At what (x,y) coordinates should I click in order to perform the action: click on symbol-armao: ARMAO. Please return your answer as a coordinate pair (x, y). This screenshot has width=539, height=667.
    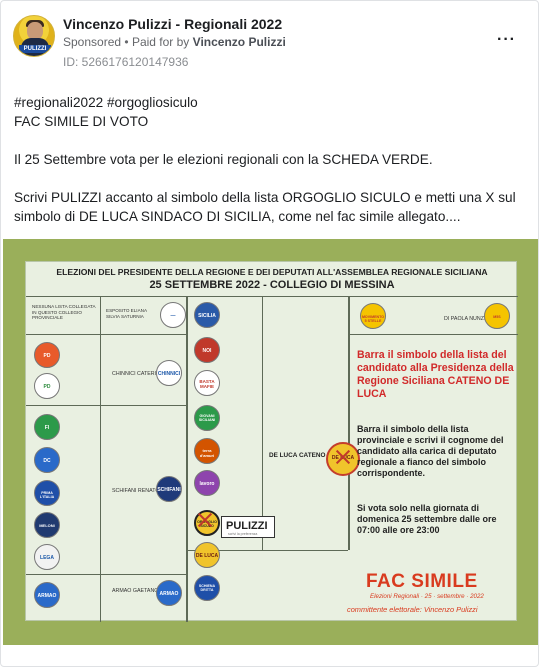
    Looking at the image, I should click on (47, 595).